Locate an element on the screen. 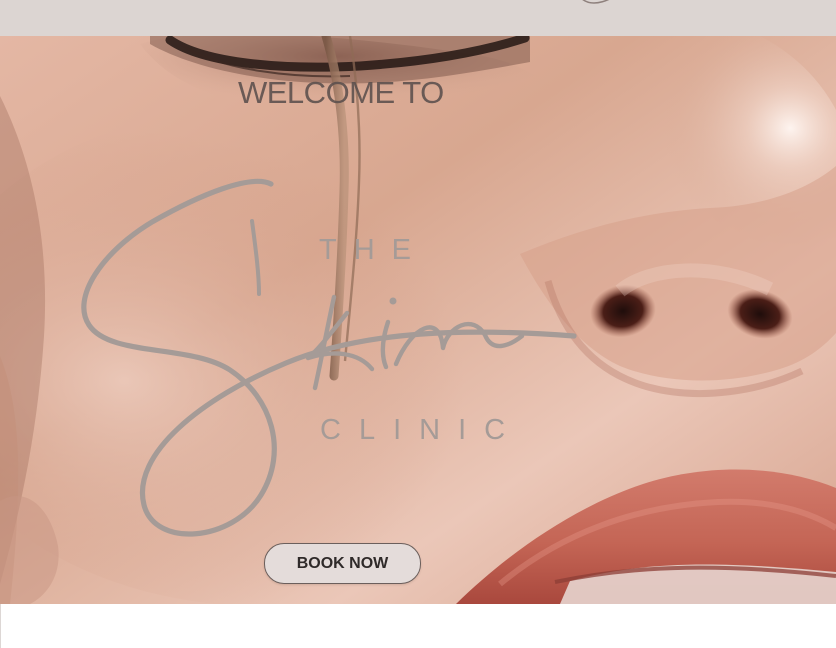 This screenshot has width=836, height=648. logo-word-clinic: CLINIC is located at coordinates (422, 430).